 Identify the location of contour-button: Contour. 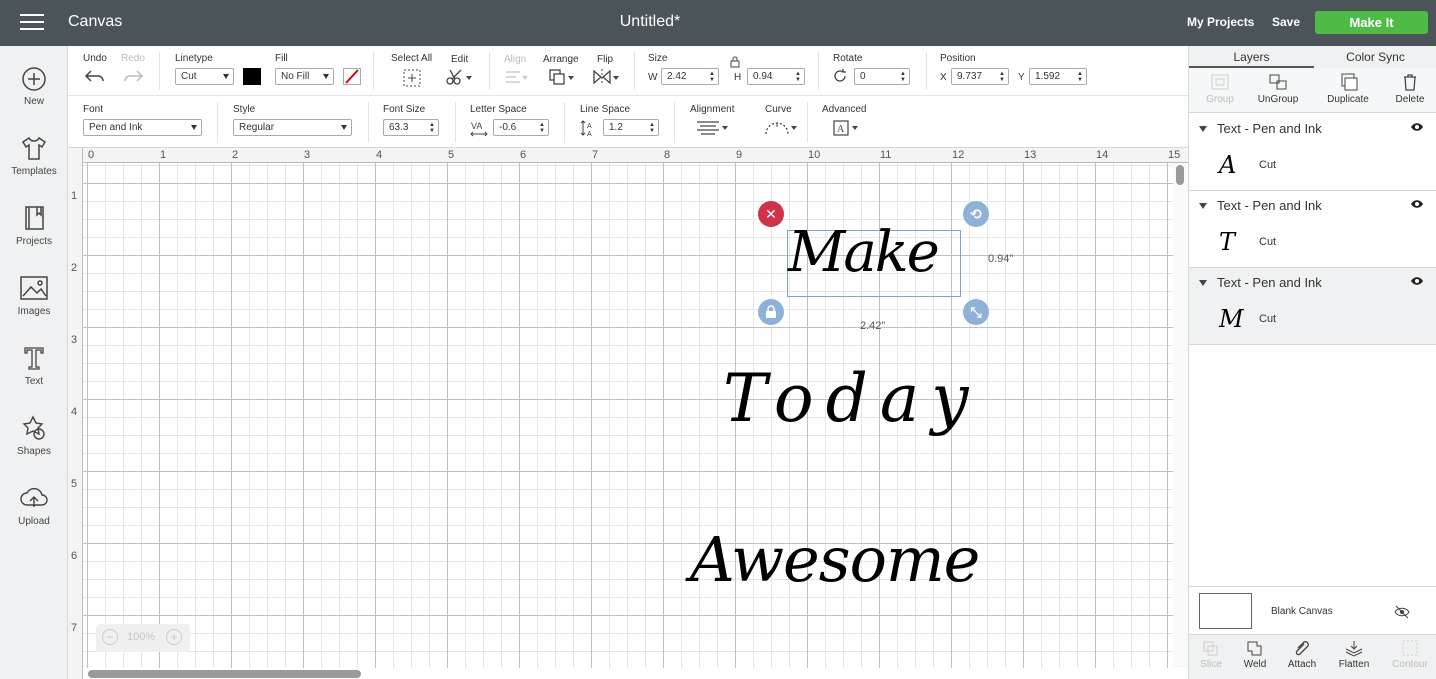
(1407, 654).